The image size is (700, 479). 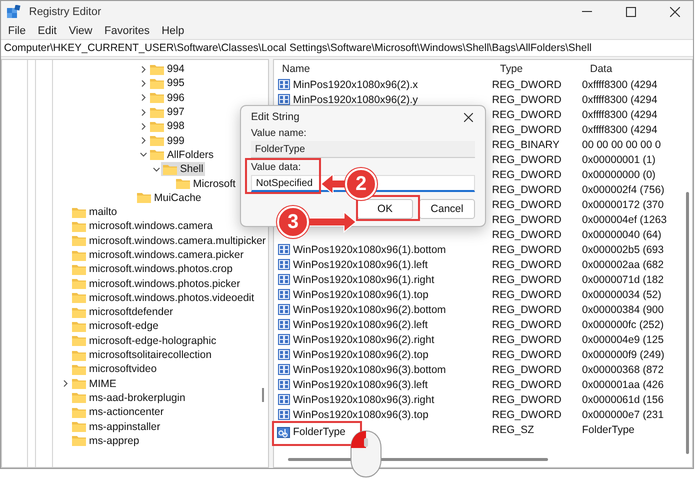 I want to click on tree-item: 998, so click(x=167, y=126).